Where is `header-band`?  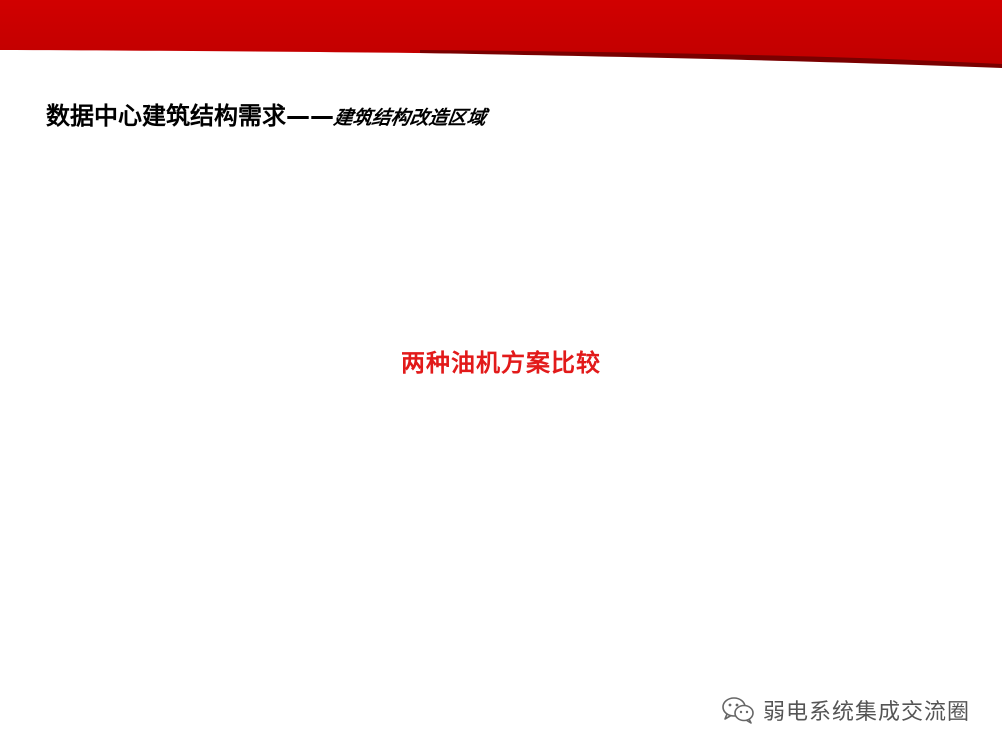 header-band is located at coordinates (501, 34).